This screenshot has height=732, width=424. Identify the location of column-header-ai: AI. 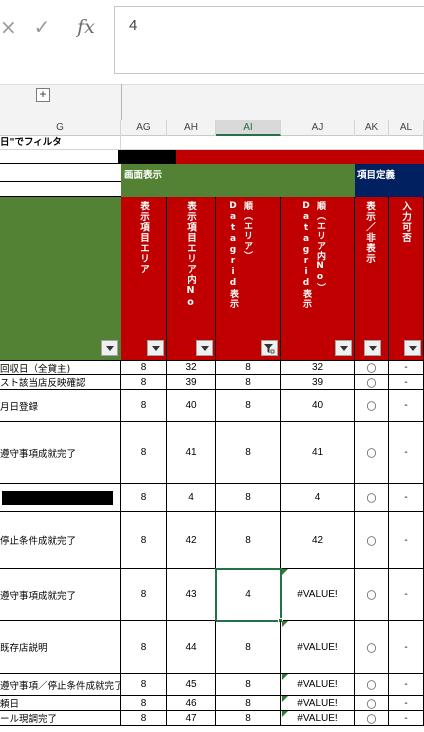
(248, 128).